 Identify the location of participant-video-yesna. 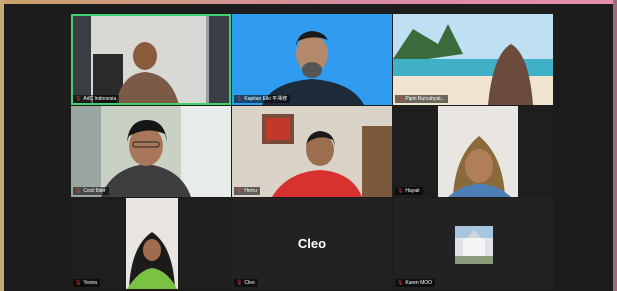
(151, 243).